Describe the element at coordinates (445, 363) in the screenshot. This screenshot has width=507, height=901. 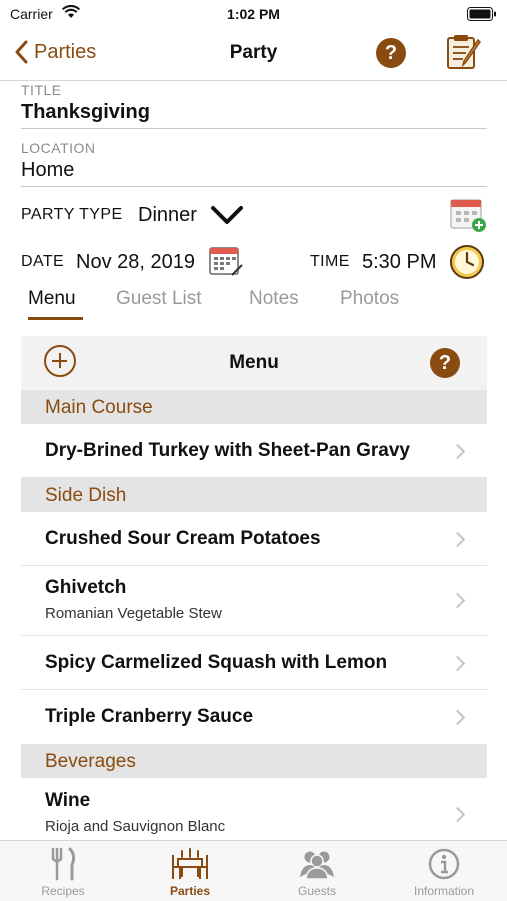
I see `menu-help-button: ?` at that location.